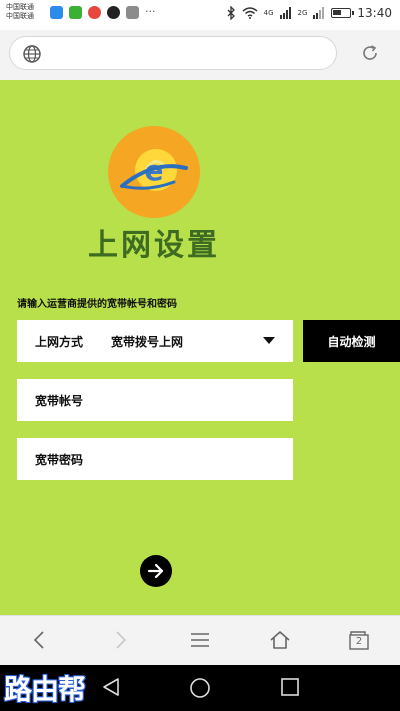 The height and width of the screenshot is (711, 400). Describe the element at coordinates (370, 53) in the screenshot. I see `reload-icon` at that location.